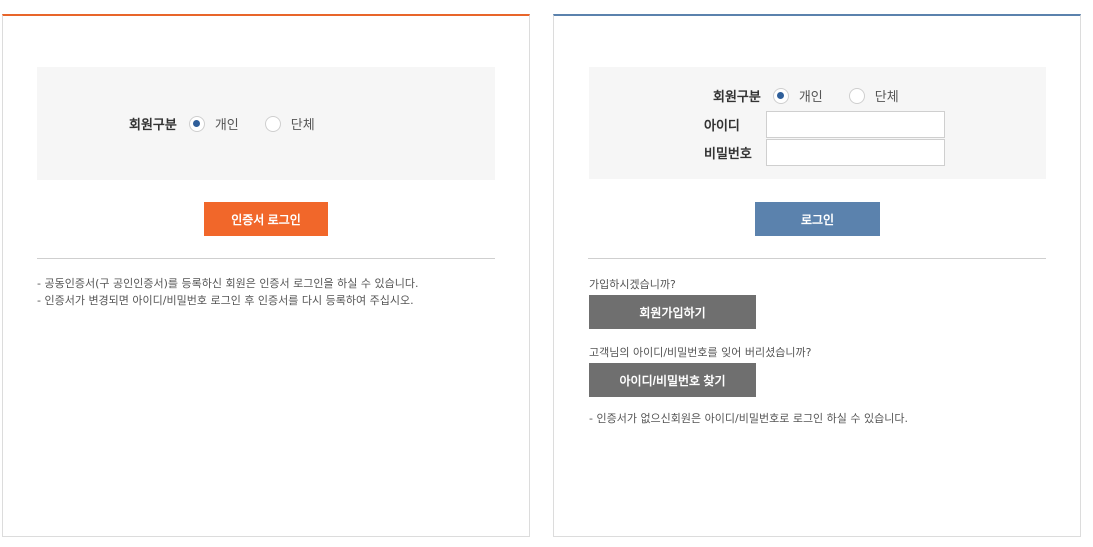 The image size is (1093, 547). What do you see at coordinates (817, 219) in the screenshot?
I see `login-button: 로그인` at bounding box center [817, 219].